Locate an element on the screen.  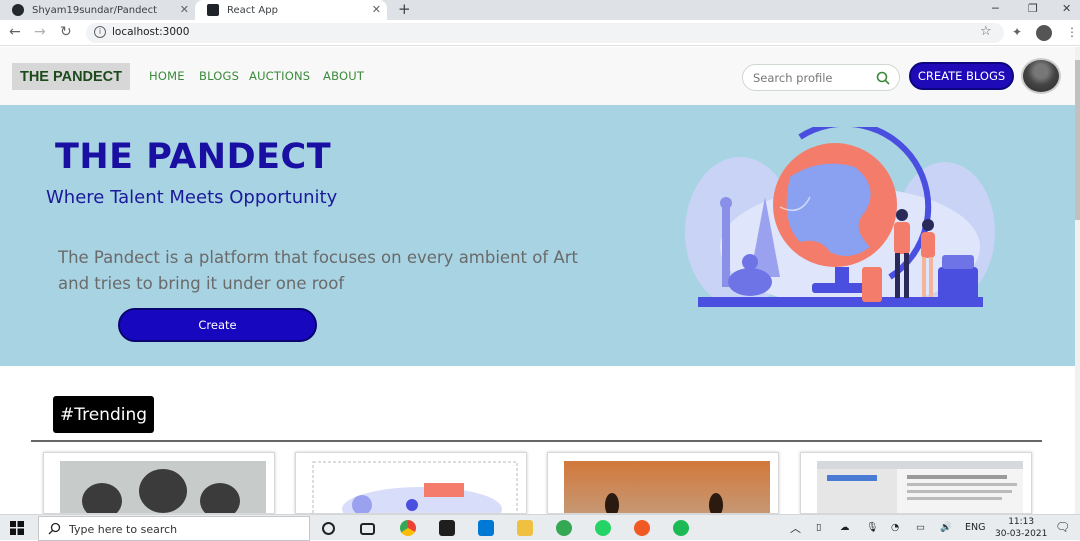
onedrive-icon: ☁ is located at coordinates (845, 527).